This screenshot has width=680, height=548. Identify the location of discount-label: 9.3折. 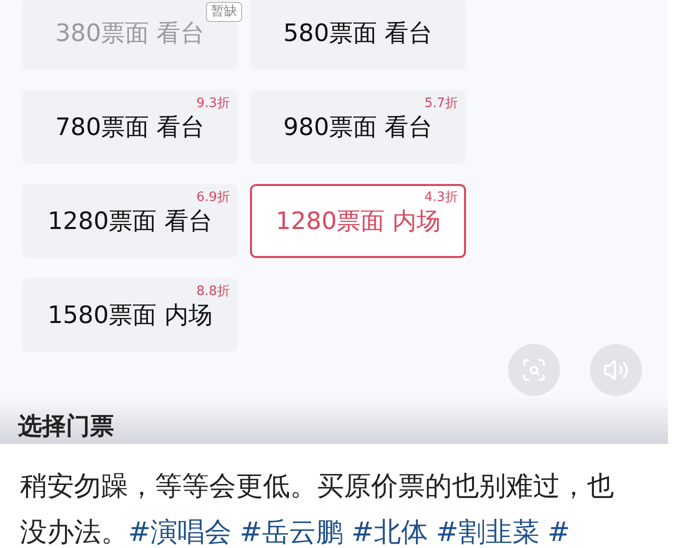
(213, 104).